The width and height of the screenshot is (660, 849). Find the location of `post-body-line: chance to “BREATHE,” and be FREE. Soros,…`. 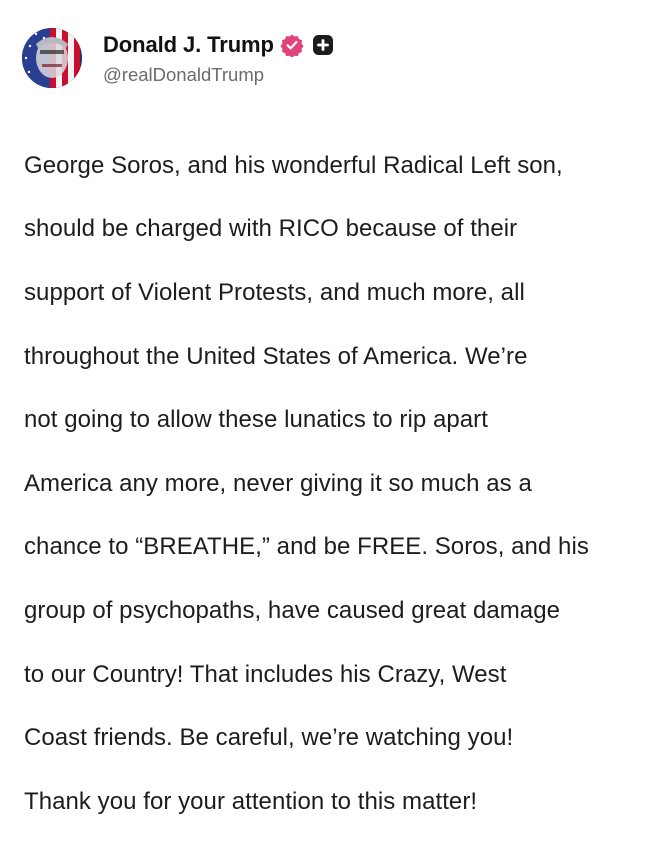

post-body-line: chance to “BREATHE,” and be FREE. Soros,… is located at coordinates (306, 547).